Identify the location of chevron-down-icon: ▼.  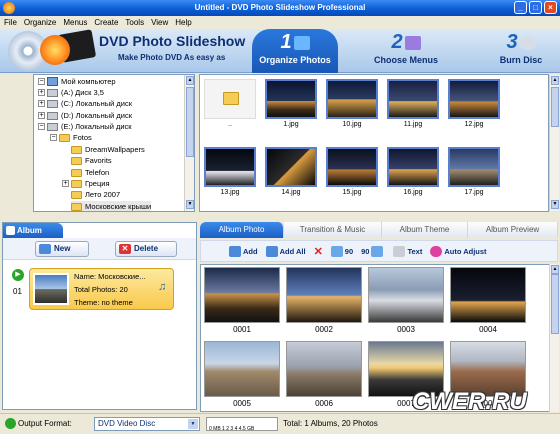
(193, 424).